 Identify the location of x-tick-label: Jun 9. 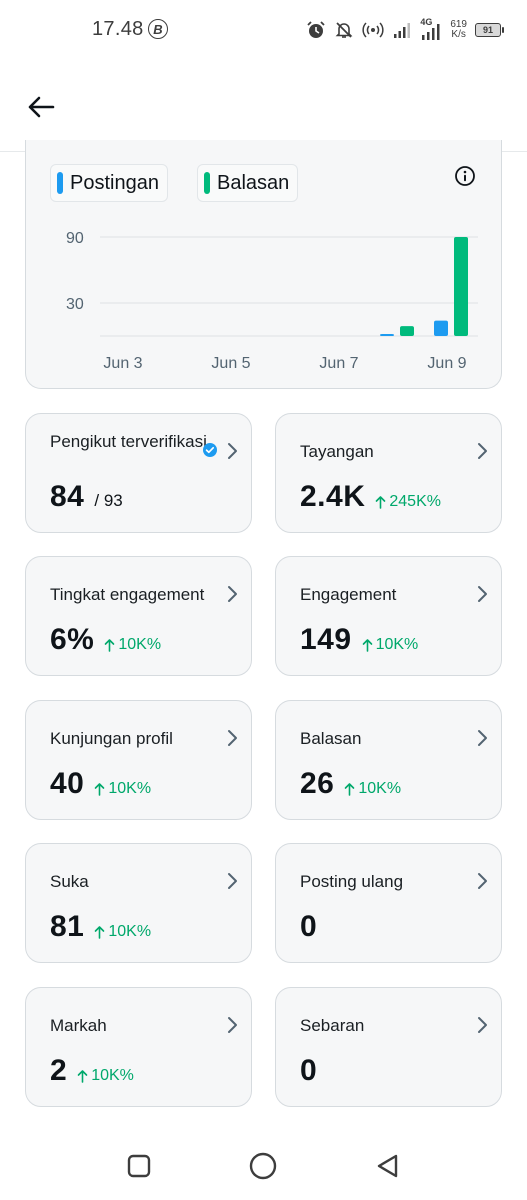
(446, 363).